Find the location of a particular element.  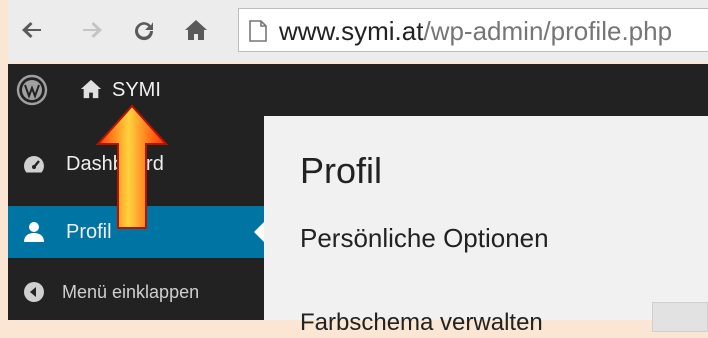

url-host: www.symi.at is located at coordinates (351, 31).